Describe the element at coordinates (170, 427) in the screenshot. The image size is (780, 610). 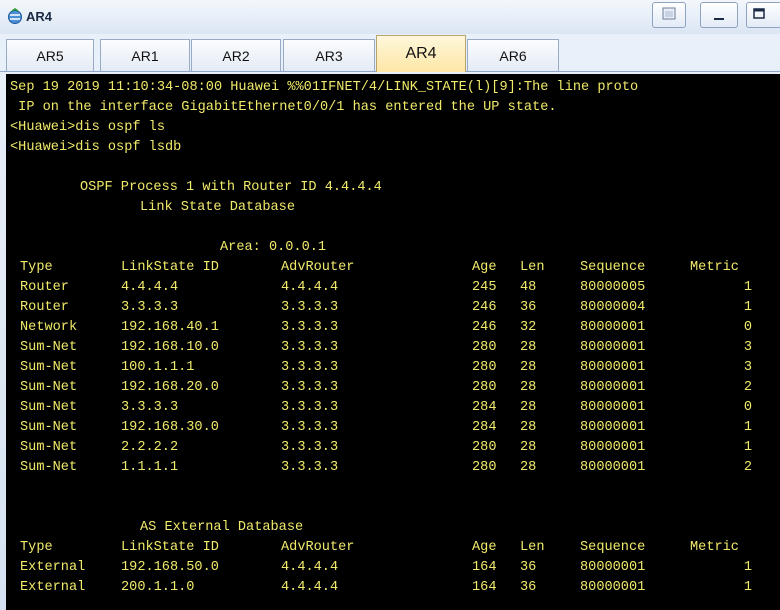
I see `cell-linkstate-id: 192.168.30.0` at that location.